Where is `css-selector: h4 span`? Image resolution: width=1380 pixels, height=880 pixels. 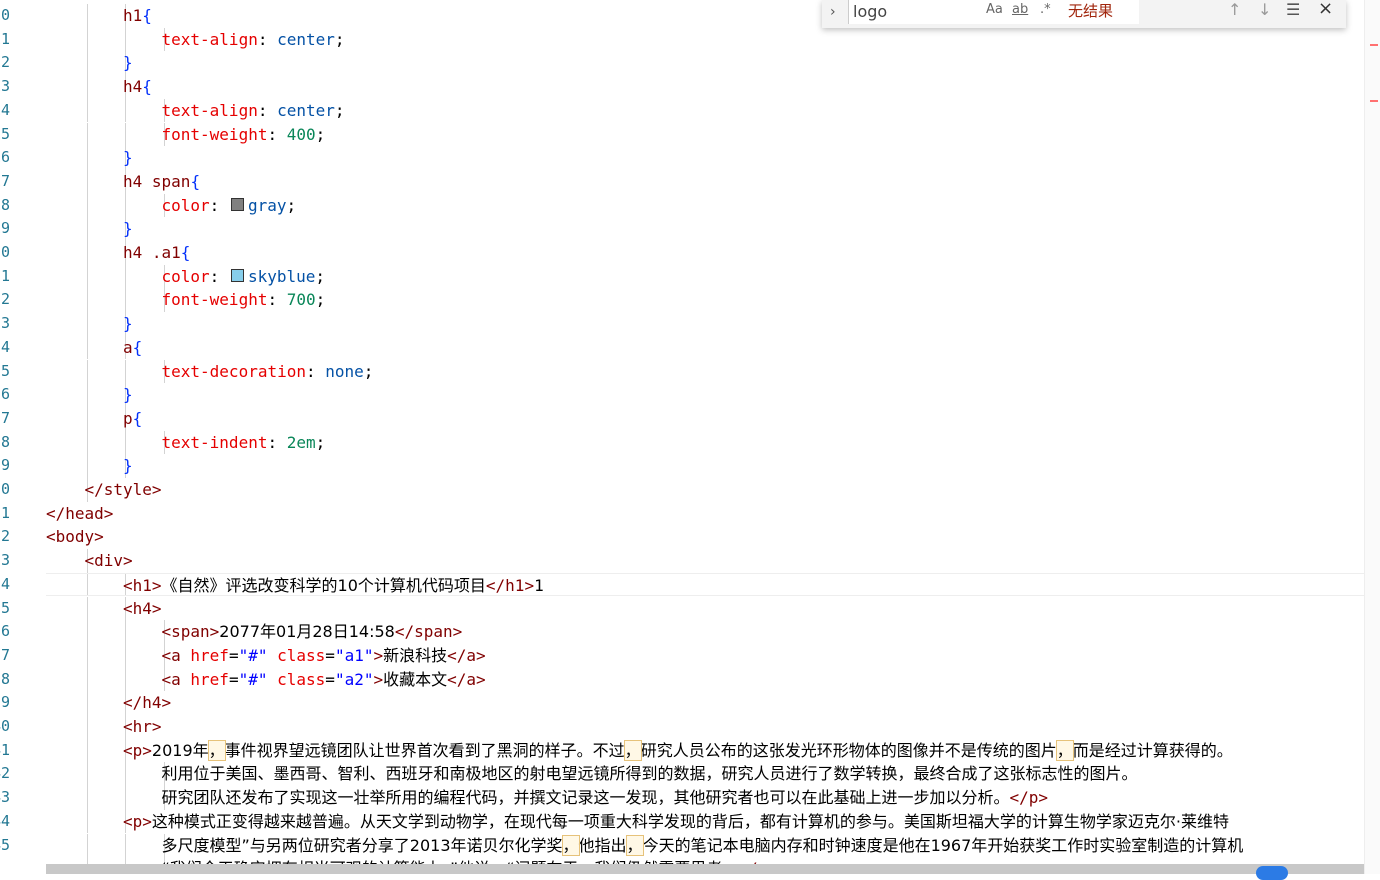 css-selector: h4 span is located at coordinates (157, 181).